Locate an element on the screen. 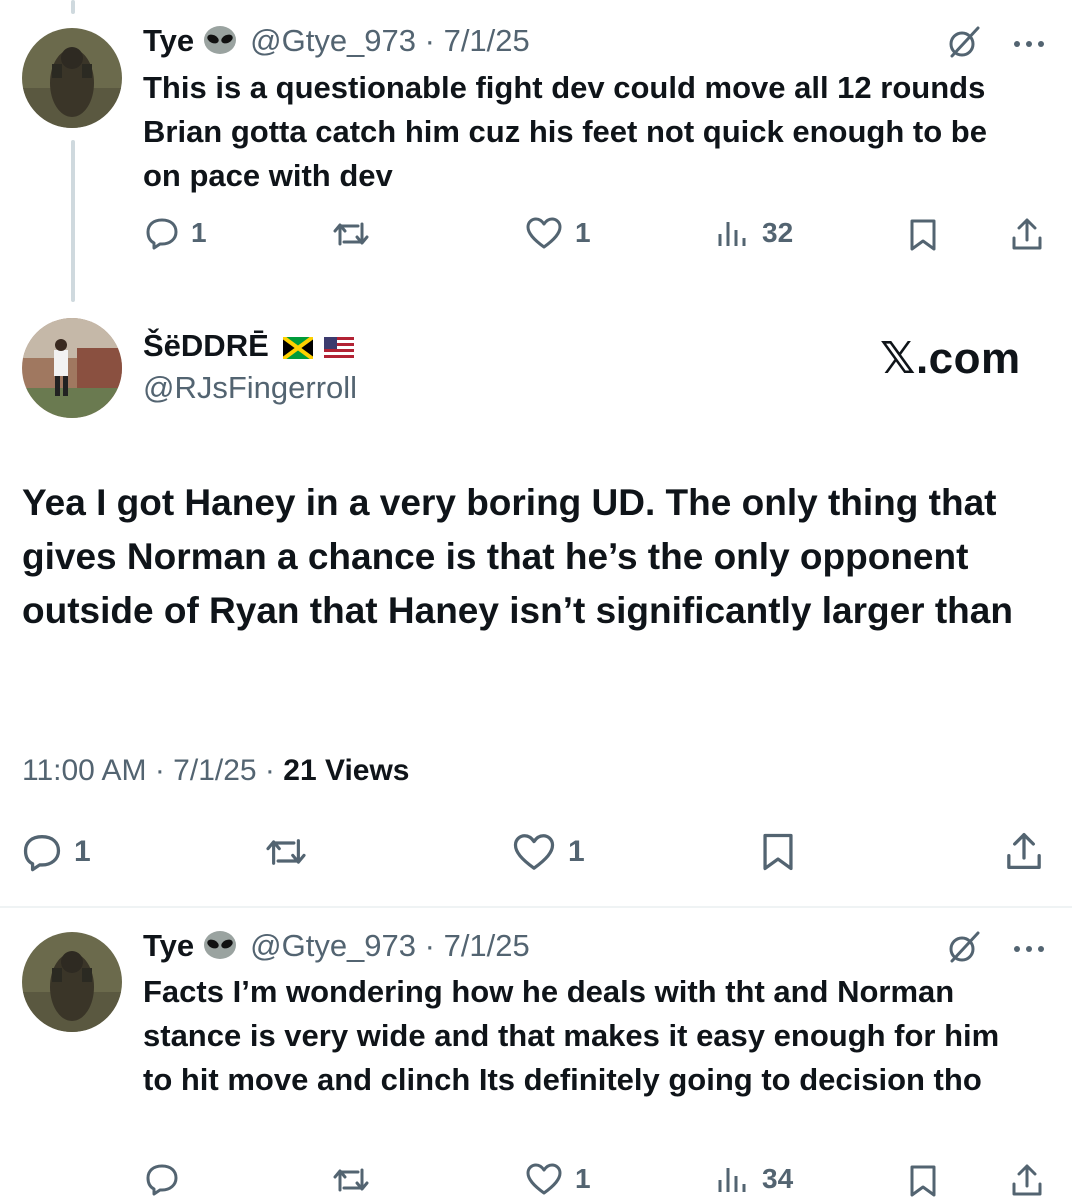  reply-action is located at coordinates (168, 1179).